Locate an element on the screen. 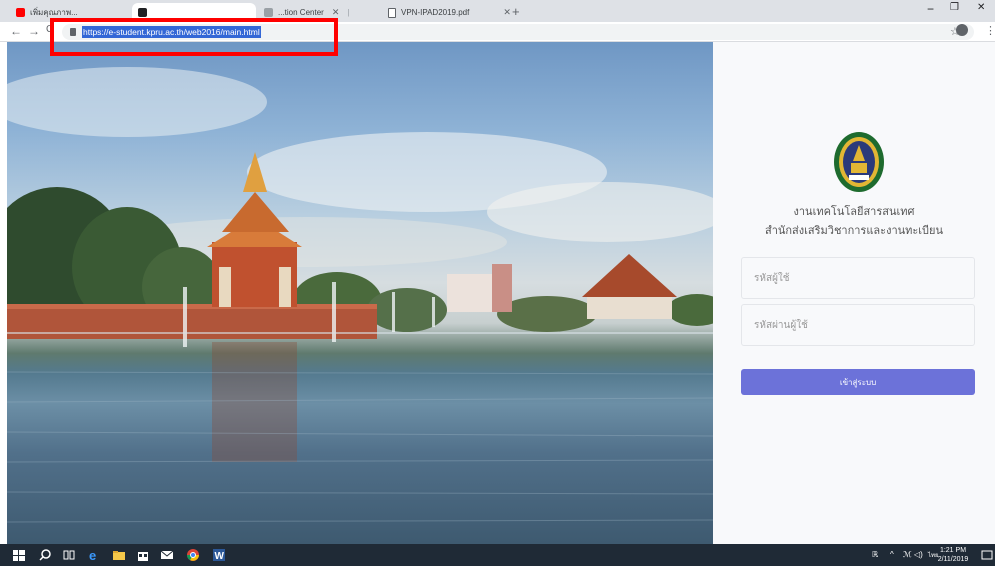 The width and height of the screenshot is (995, 566). minimize-button: − is located at coordinates (930, 9).